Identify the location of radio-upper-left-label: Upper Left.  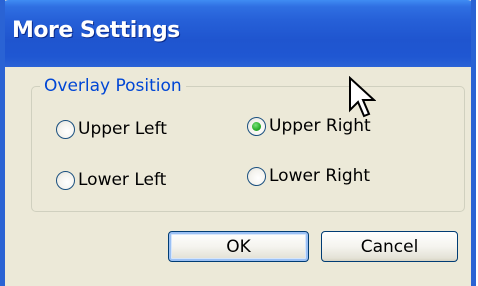
(122, 129).